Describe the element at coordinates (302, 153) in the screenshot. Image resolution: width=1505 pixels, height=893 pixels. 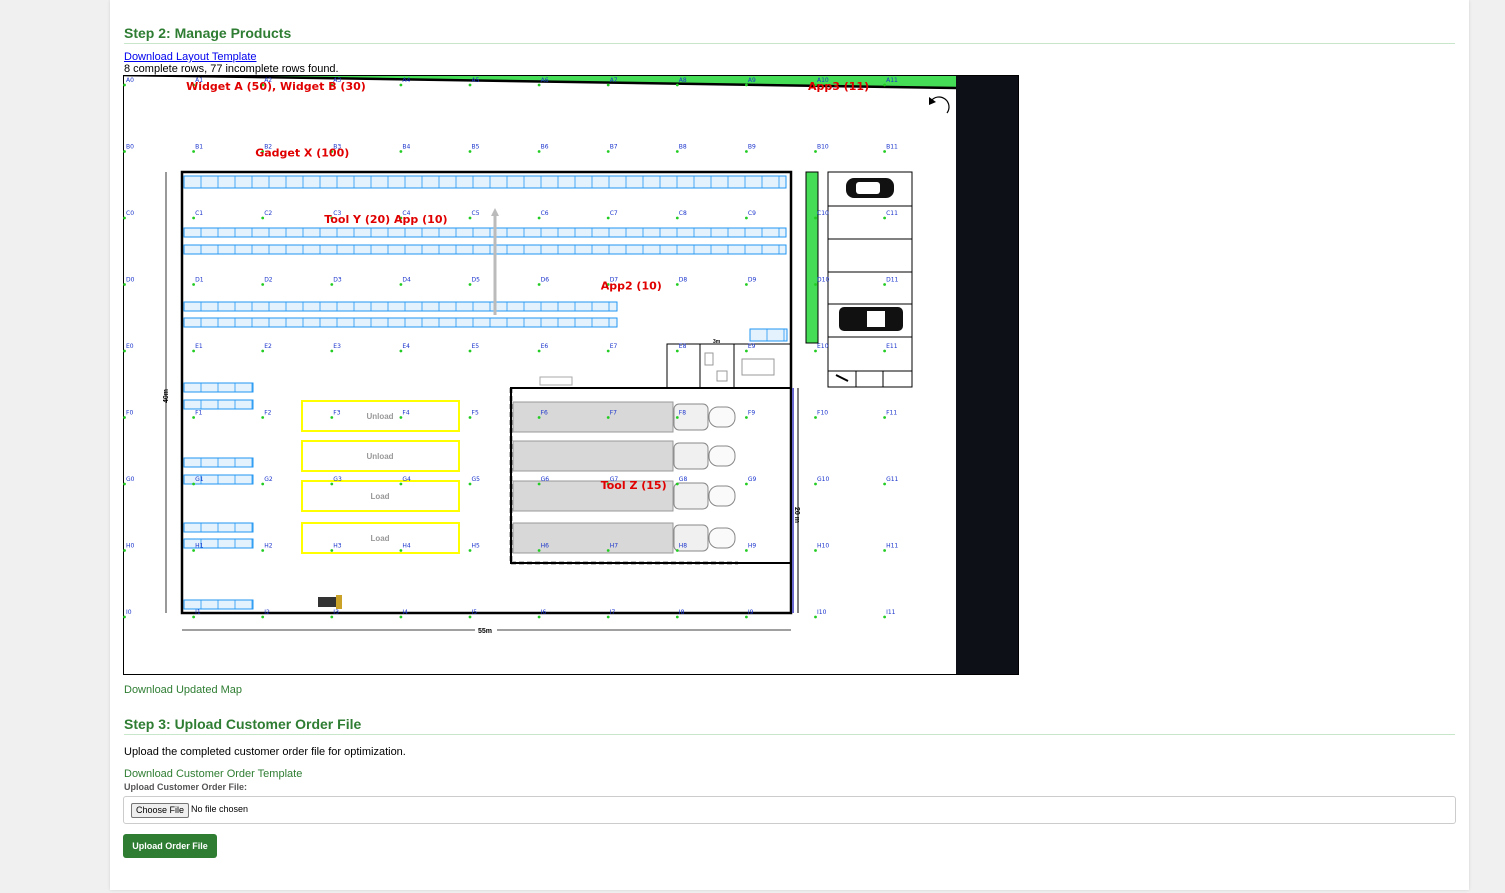
I see `product-label: Gadget X (100)` at that location.